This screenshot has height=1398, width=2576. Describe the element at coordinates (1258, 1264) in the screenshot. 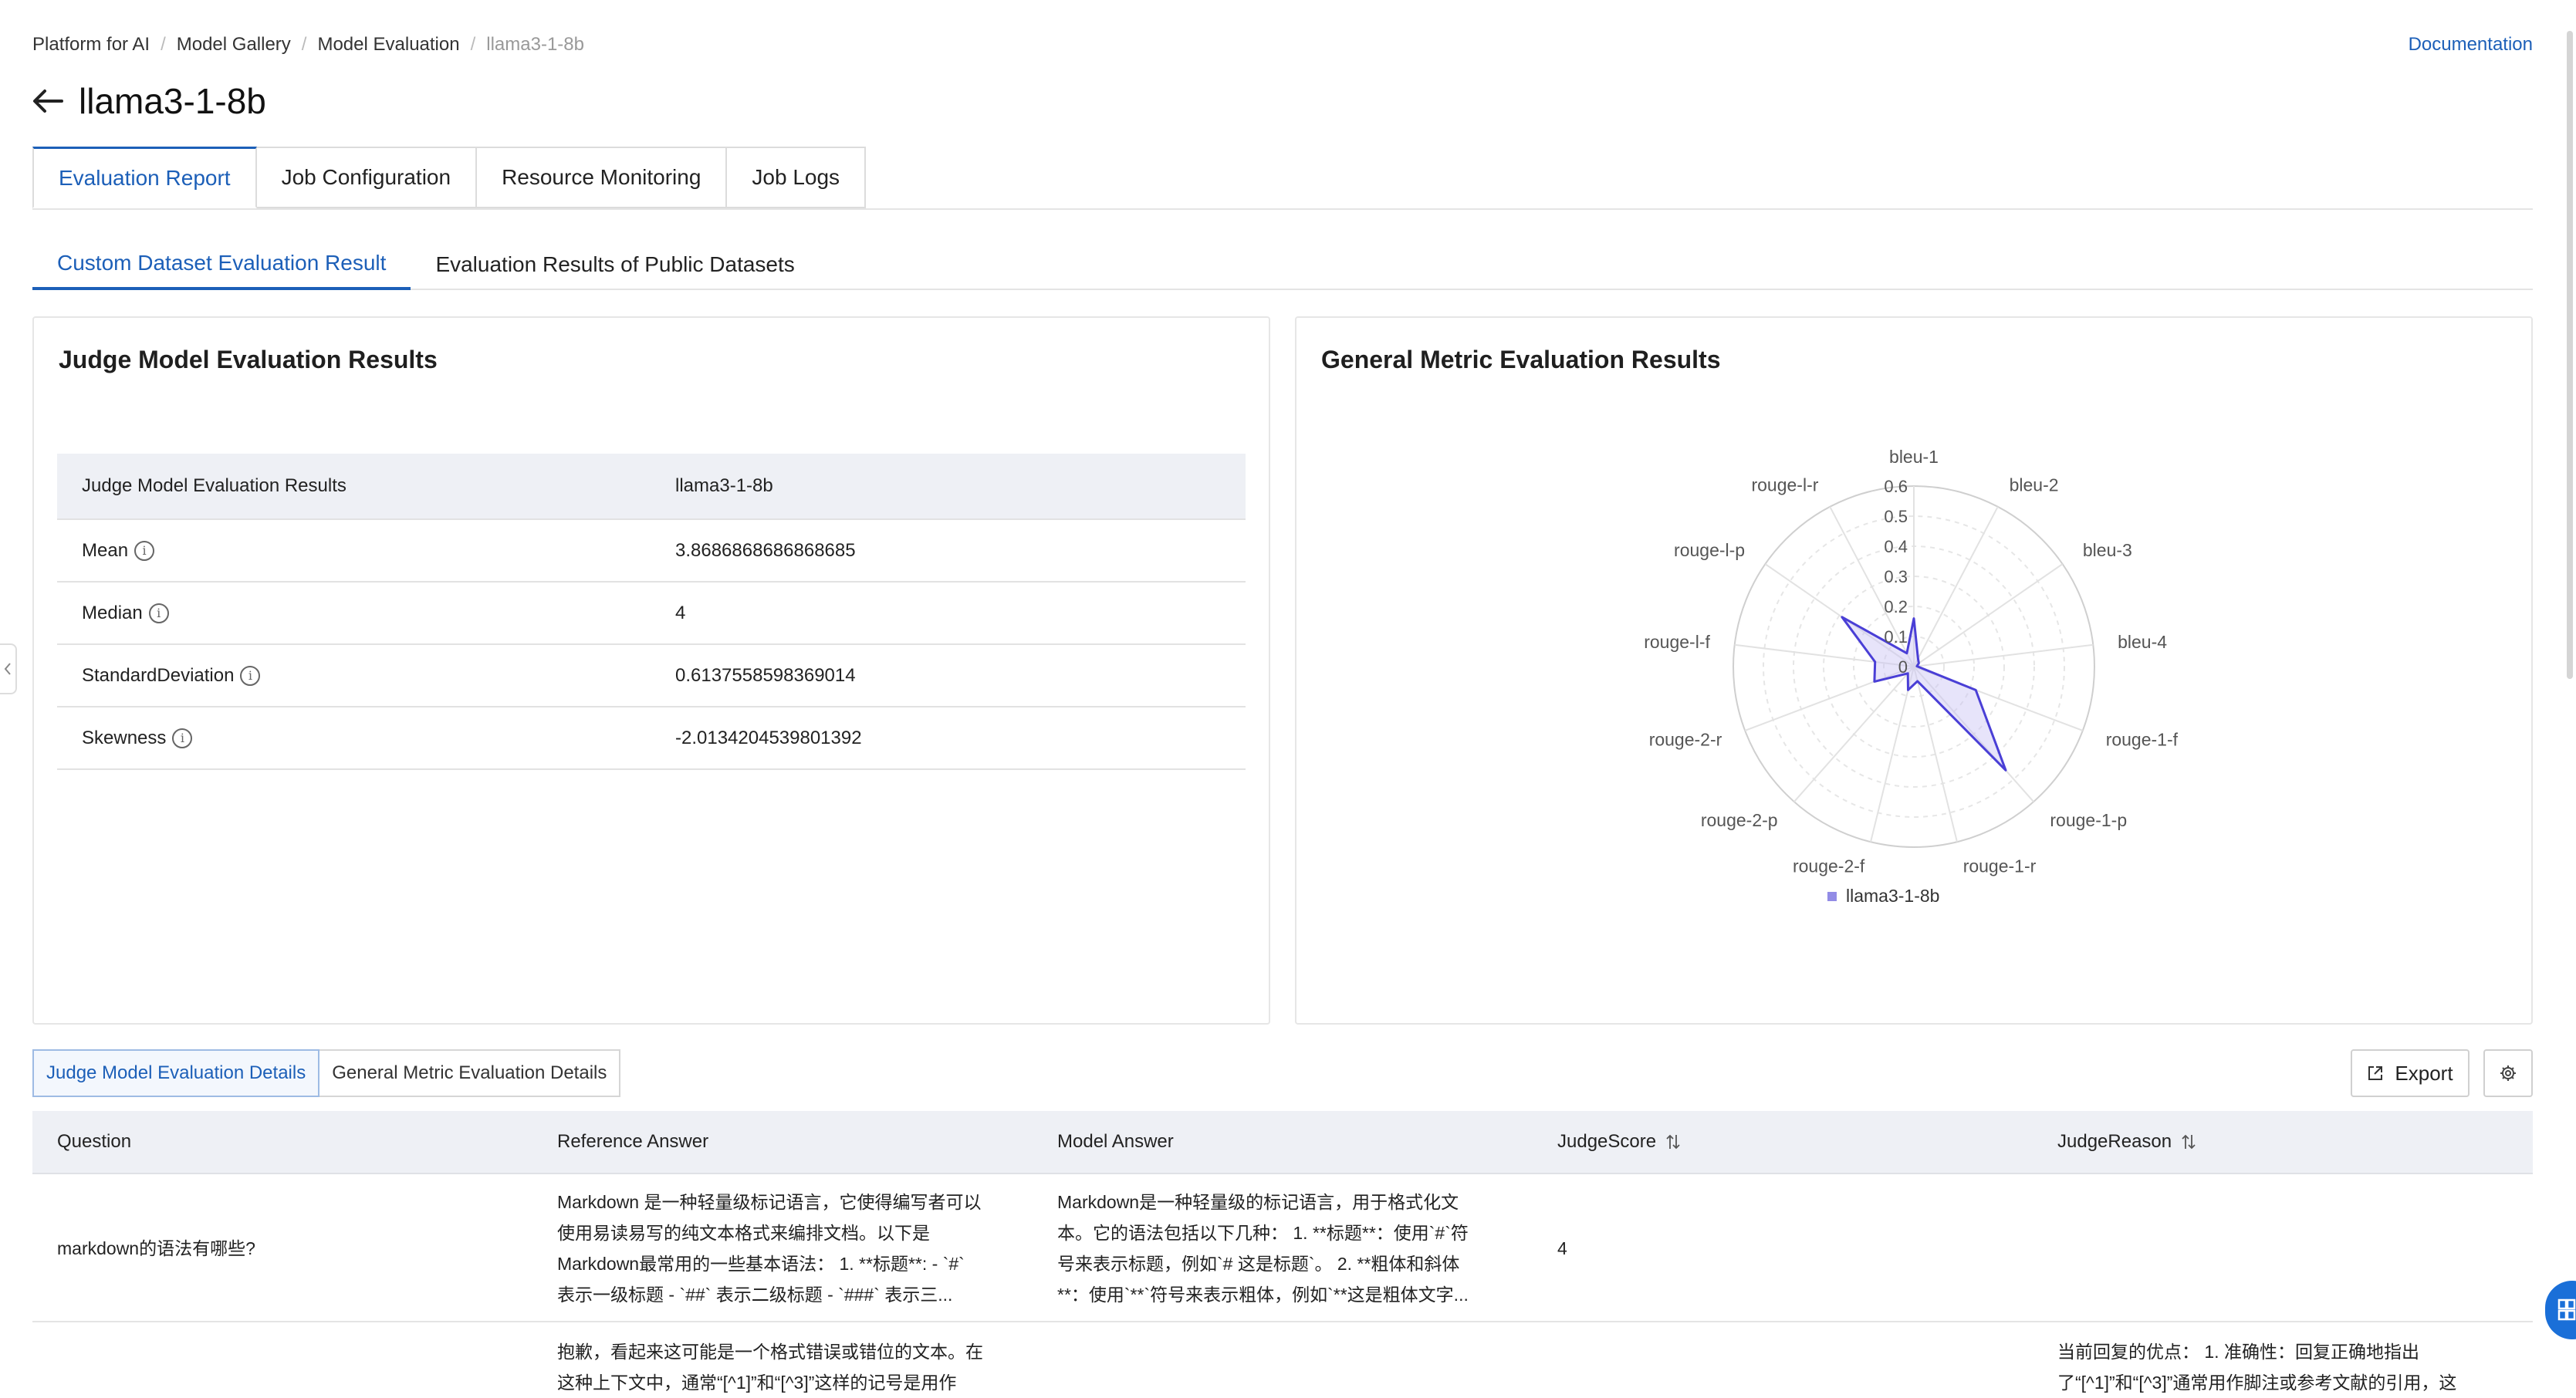

I see `text-line: 号来表示标题，例如`# 这是标题`。 2. **粗体和斜体` at that location.